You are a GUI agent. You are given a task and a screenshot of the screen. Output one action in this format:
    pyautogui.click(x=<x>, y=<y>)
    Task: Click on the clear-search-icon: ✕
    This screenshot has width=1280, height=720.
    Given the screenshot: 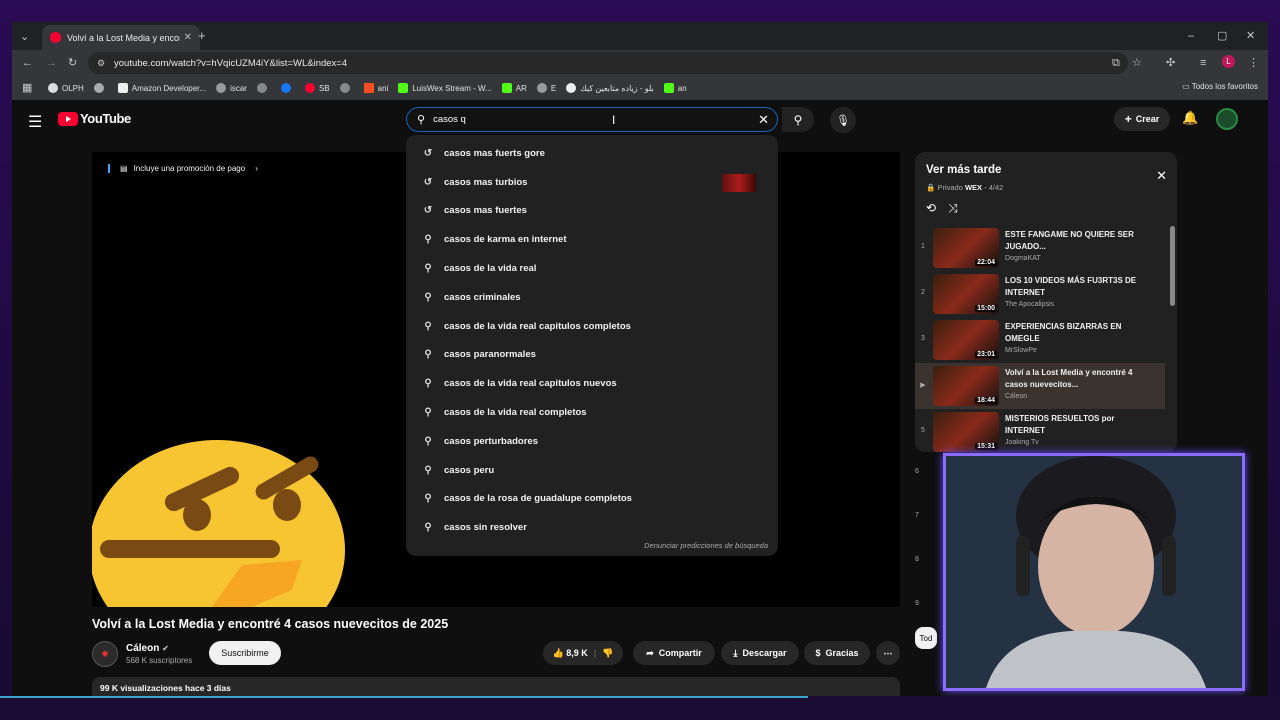 What is the action you would take?
    pyautogui.click(x=763, y=120)
    